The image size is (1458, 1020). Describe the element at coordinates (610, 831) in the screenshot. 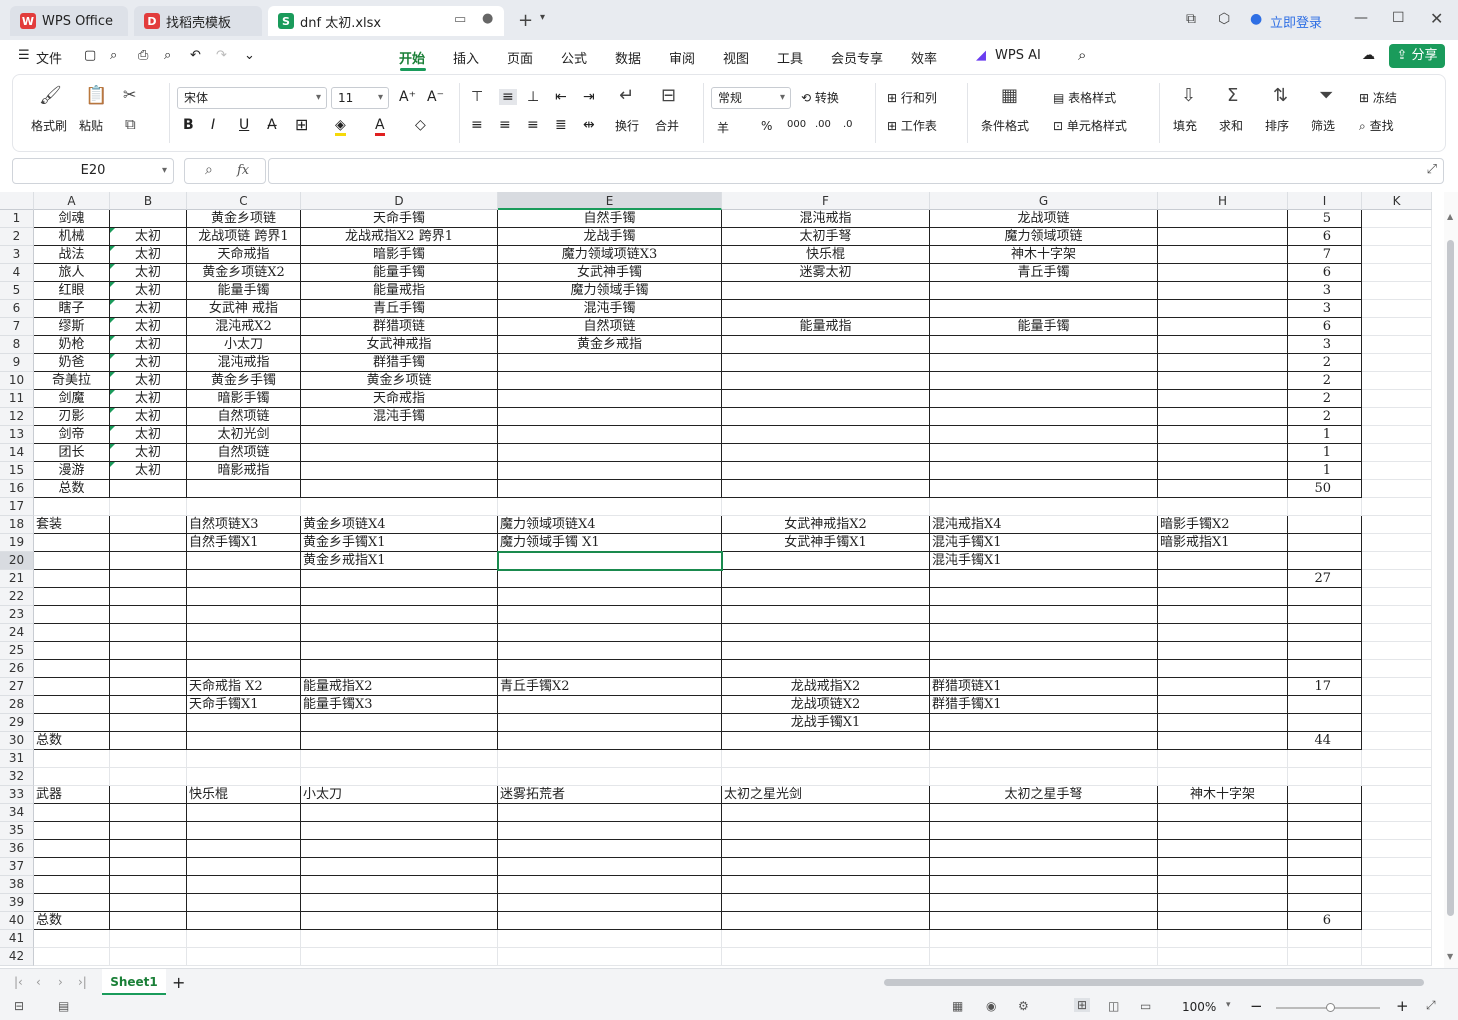

I see `cell-E35` at that location.